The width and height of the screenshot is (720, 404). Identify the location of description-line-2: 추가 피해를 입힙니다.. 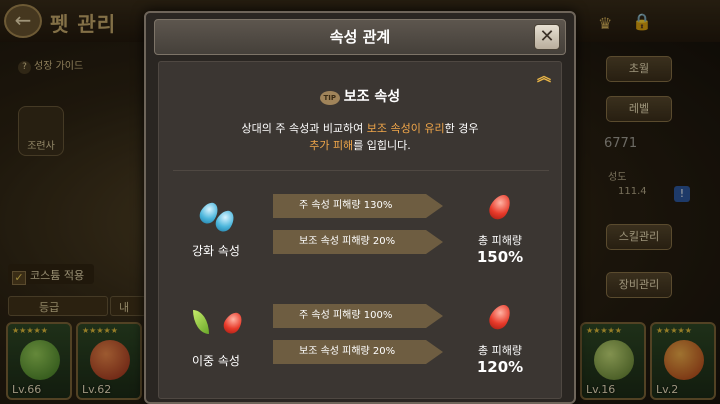
(360, 145).